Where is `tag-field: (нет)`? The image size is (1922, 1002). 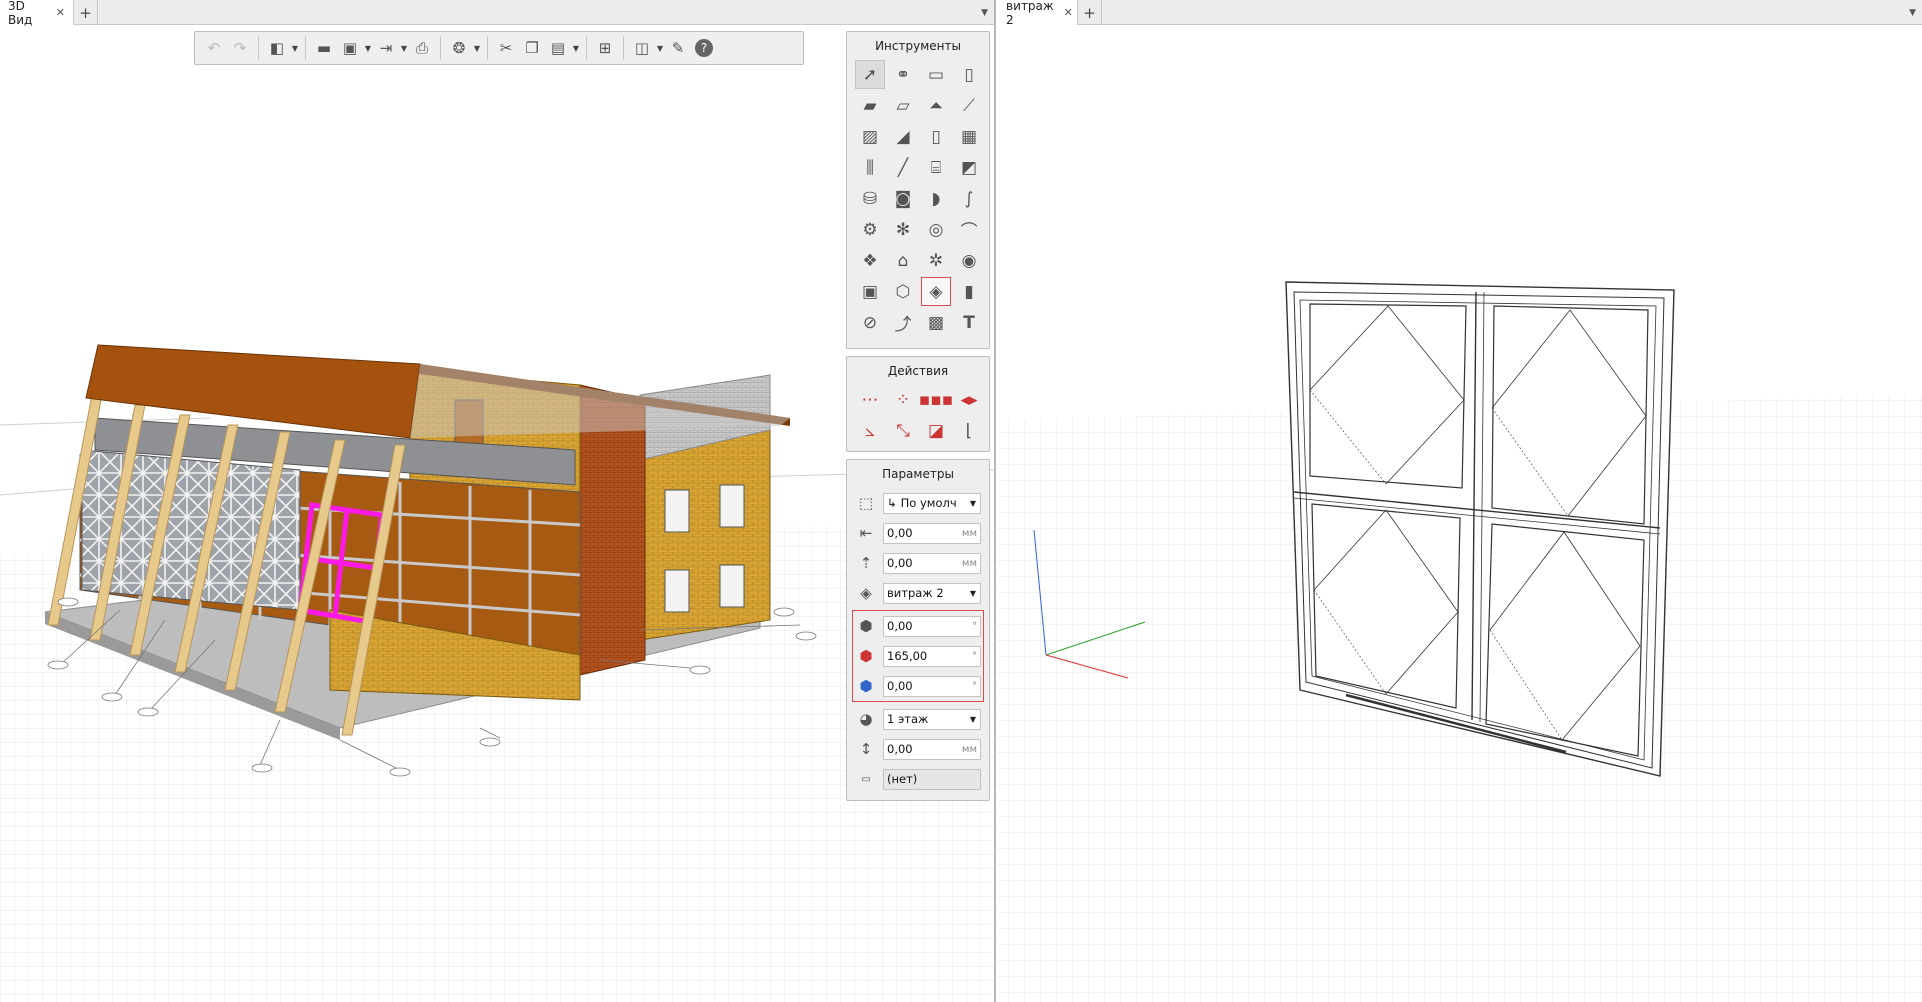 tag-field: (нет) is located at coordinates (932, 779).